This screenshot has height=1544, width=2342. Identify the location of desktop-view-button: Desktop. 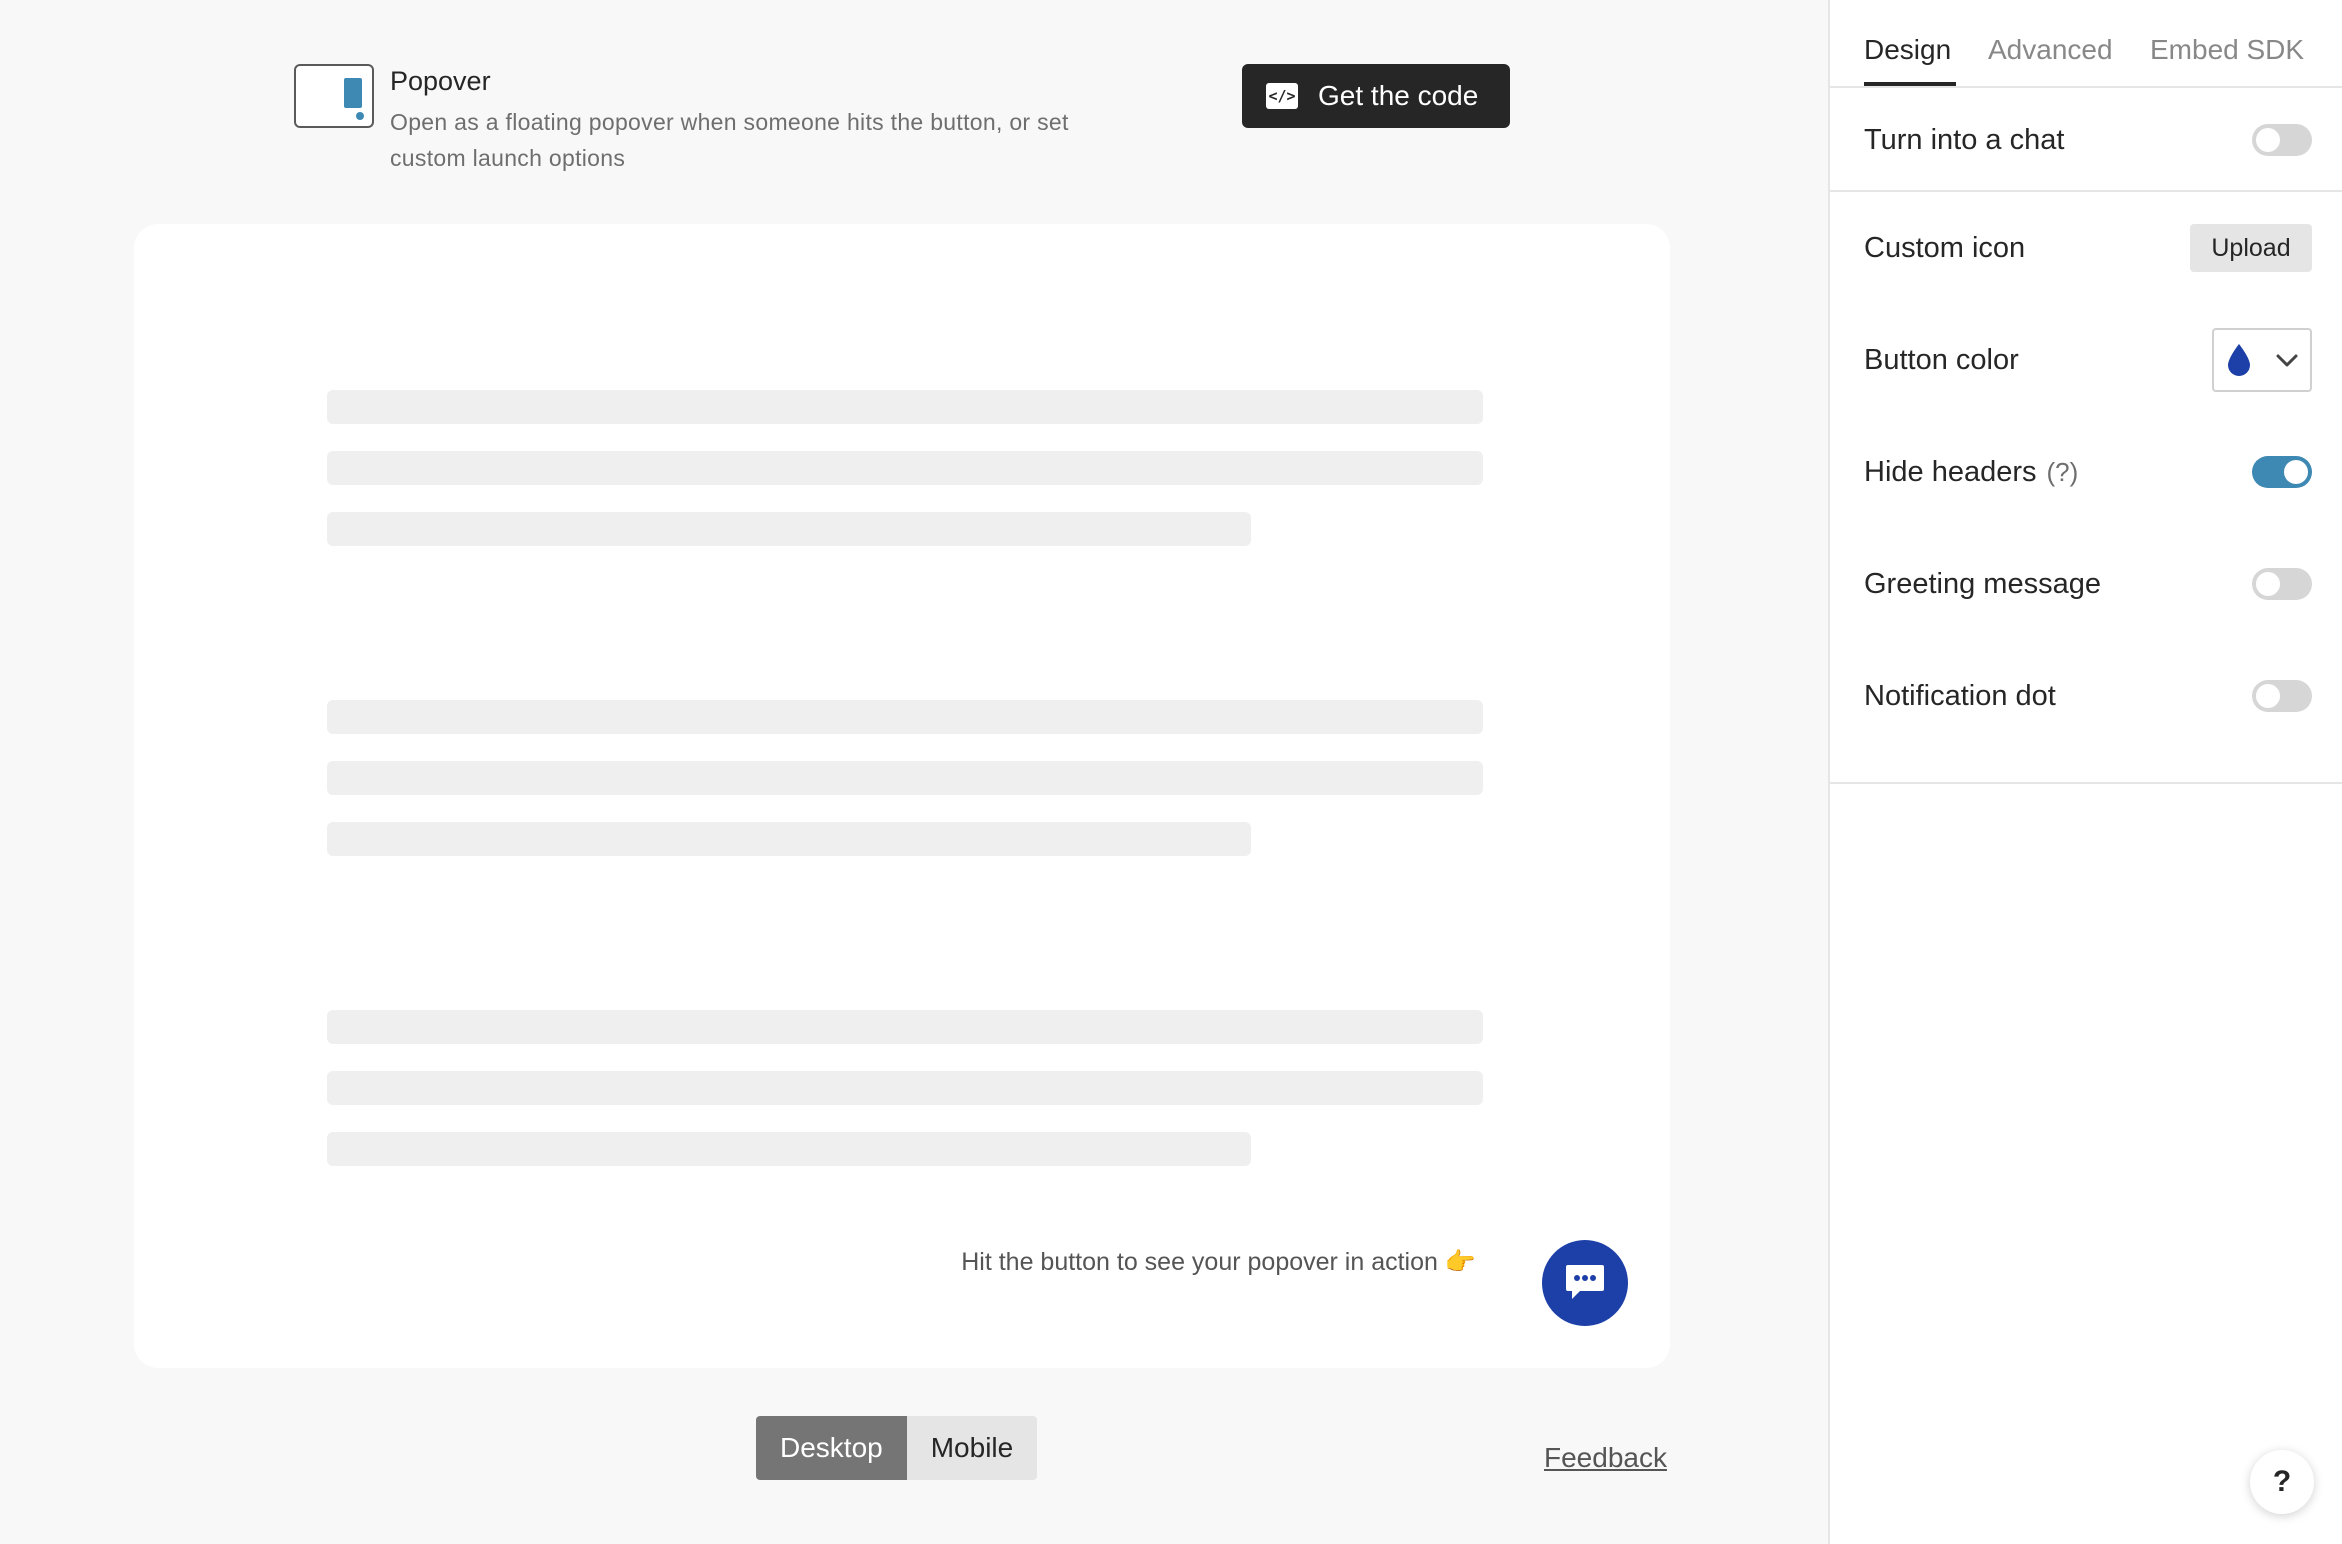
(831, 1448).